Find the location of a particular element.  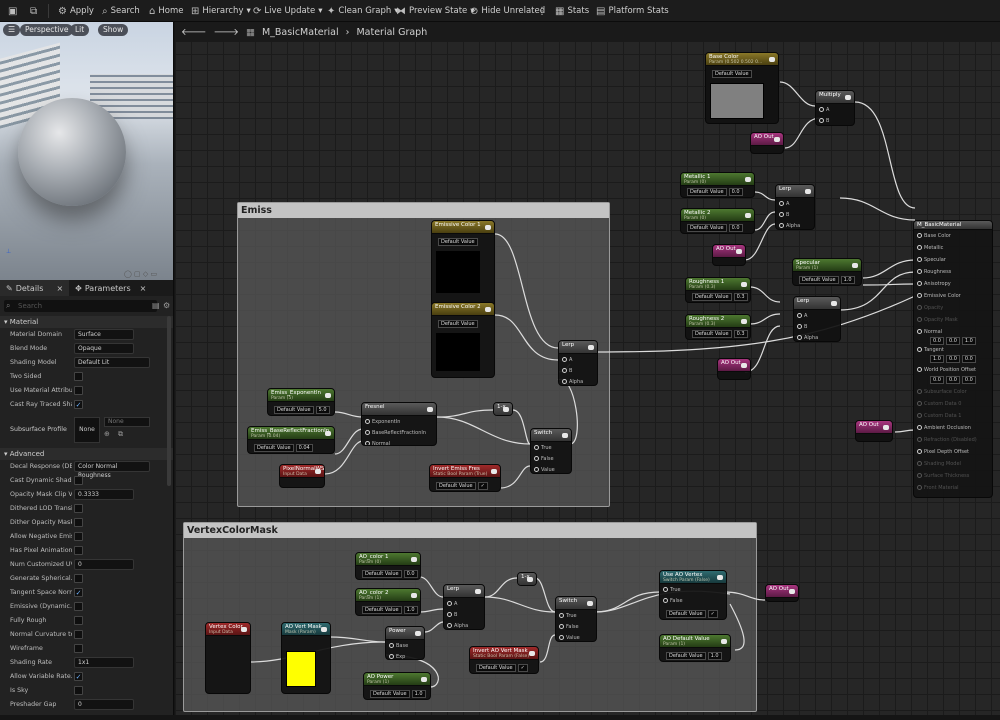

node-ao-out-v: AO Out is located at coordinates (782, 593).